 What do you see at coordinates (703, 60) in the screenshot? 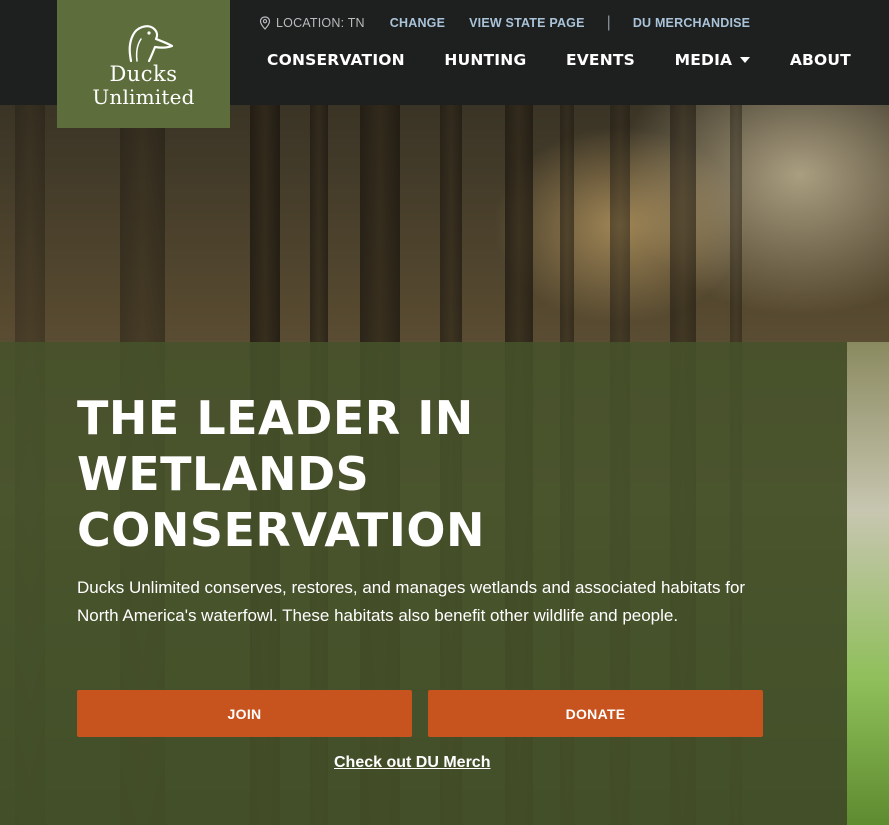
I see `nav-media-label: MEDIA` at bounding box center [703, 60].